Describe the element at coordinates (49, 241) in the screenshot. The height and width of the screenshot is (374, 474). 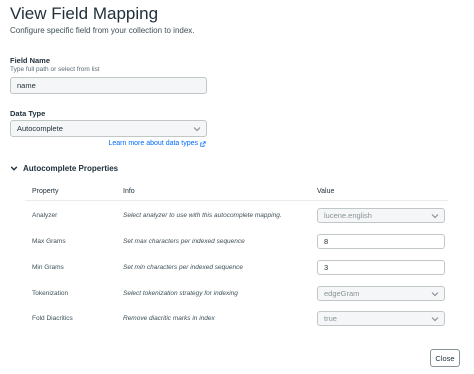
I see `property-name: Max Grams` at that location.